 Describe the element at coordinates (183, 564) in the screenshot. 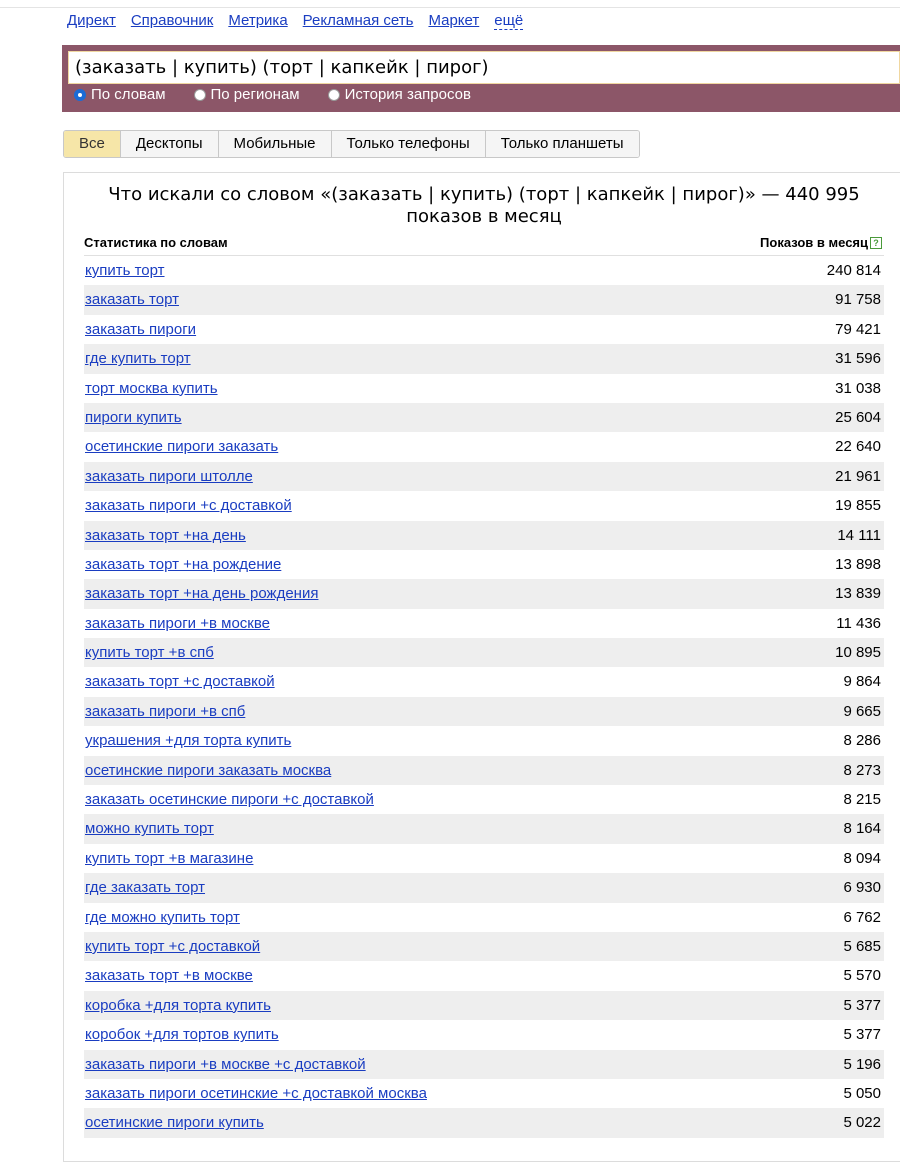

I see `phrase-link: заказать торт +на рождение` at that location.